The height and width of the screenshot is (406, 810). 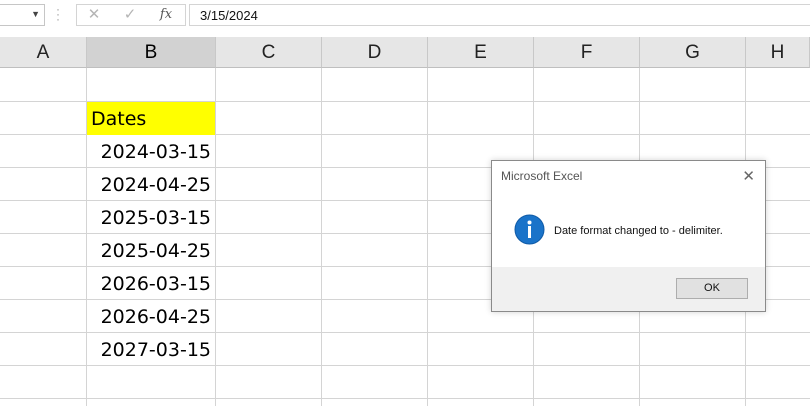 What do you see at coordinates (151, 151) in the screenshot?
I see `cell-date: 2024-03-15` at bounding box center [151, 151].